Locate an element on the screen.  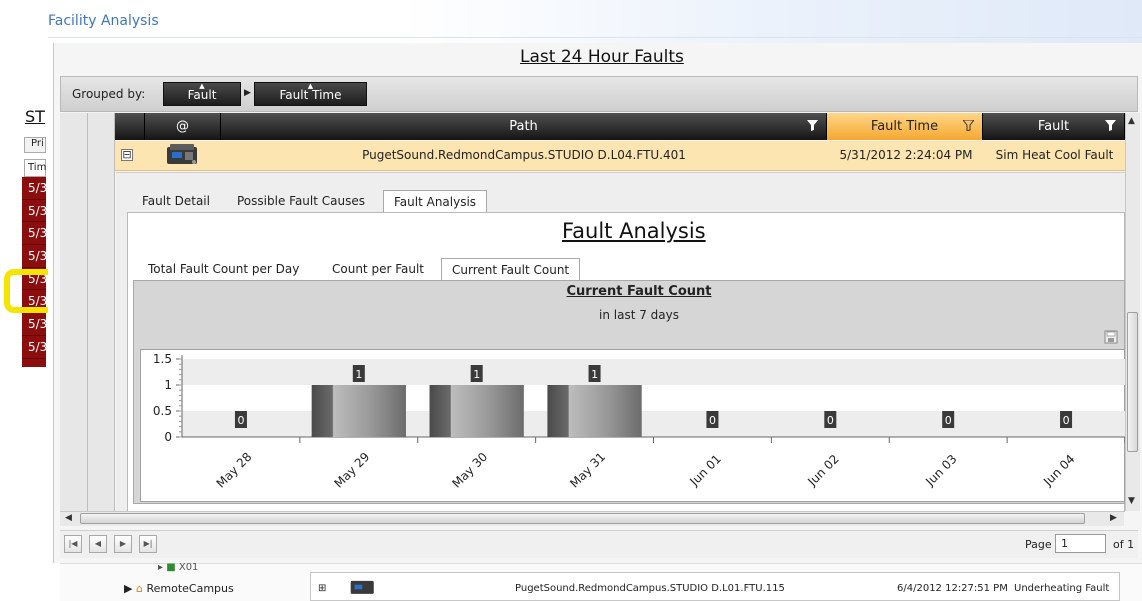
scroll-left-icon: ◀ is located at coordinates (68, 518).